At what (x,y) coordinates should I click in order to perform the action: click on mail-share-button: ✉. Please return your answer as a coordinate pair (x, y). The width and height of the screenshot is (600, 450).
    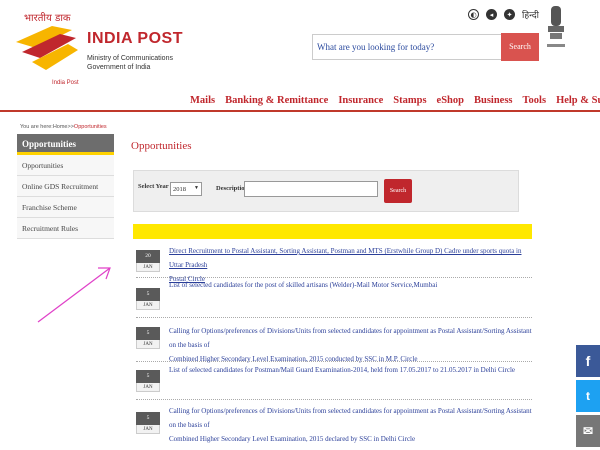
    Looking at the image, I should click on (588, 431).